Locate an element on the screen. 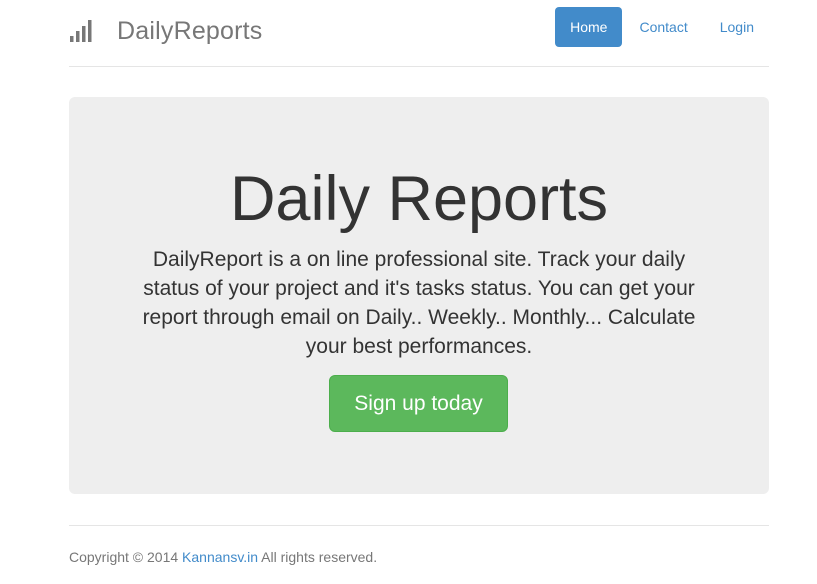 The height and width of the screenshot is (584, 817). header: DailyReports Home Contact Login is located at coordinates (419, 33).